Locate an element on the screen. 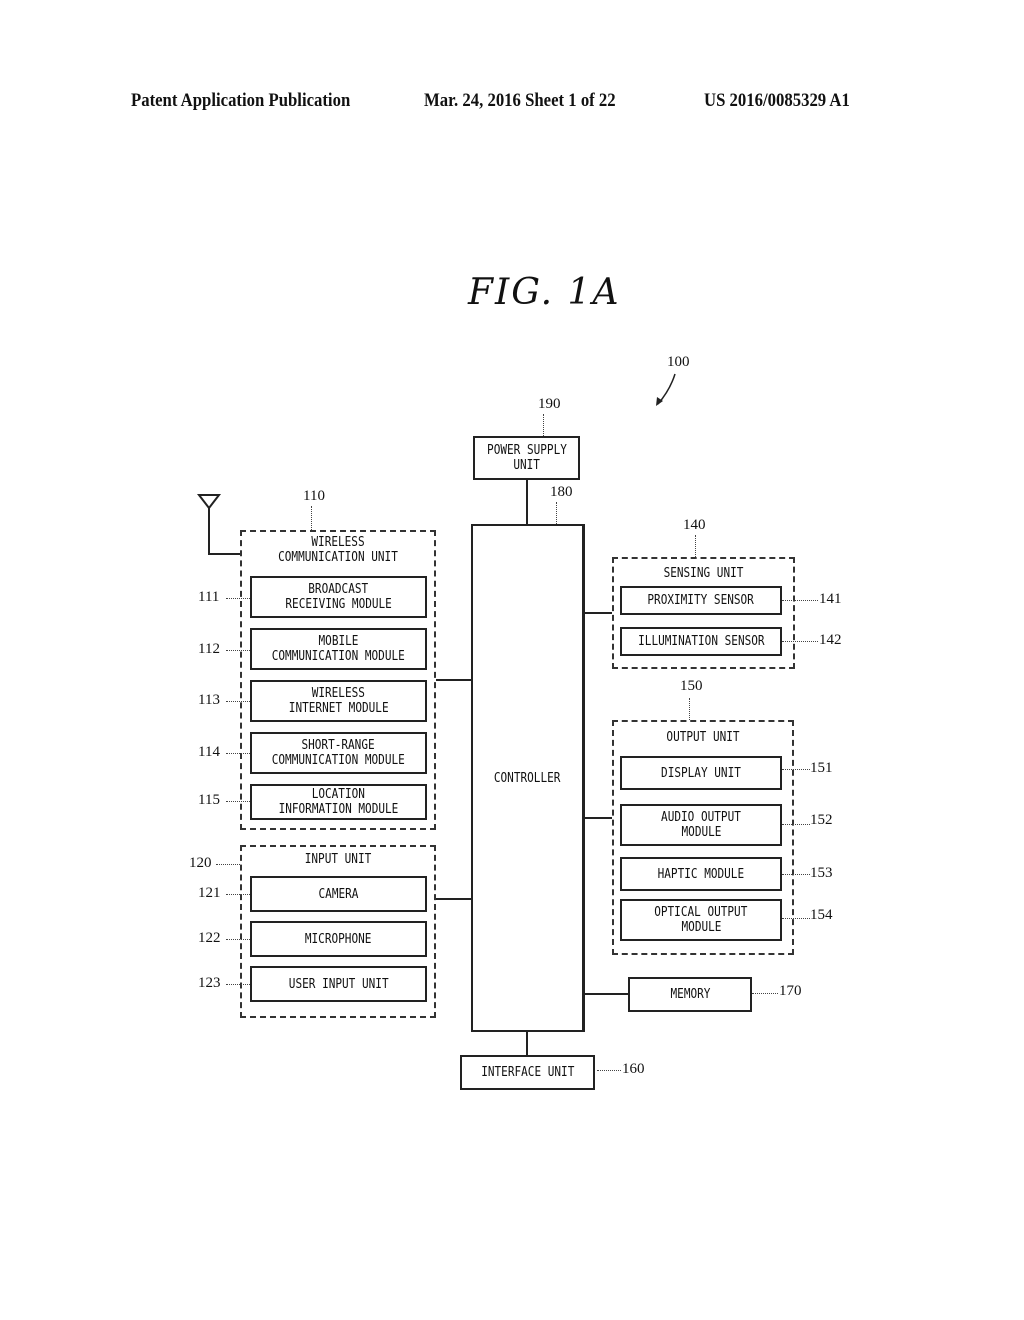  module-label: MICROPHONE is located at coordinates (338, 939).